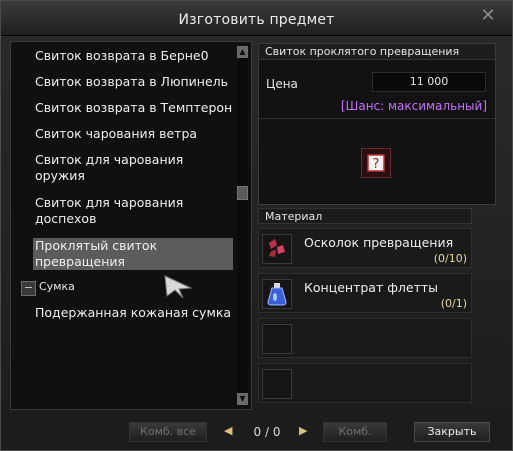 Image resolution: width=513 pixels, height=451 pixels. What do you see at coordinates (452, 432) in the screenshot?
I see `close-button: Закрыть` at bounding box center [452, 432].